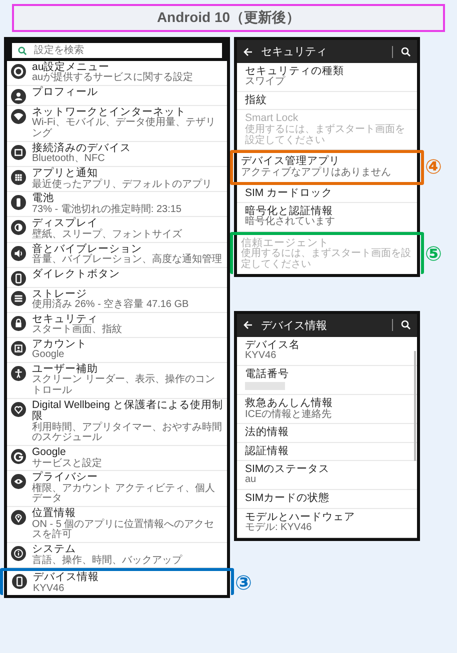  I want to click on item-title: ユーザー補助, so click(65, 370).